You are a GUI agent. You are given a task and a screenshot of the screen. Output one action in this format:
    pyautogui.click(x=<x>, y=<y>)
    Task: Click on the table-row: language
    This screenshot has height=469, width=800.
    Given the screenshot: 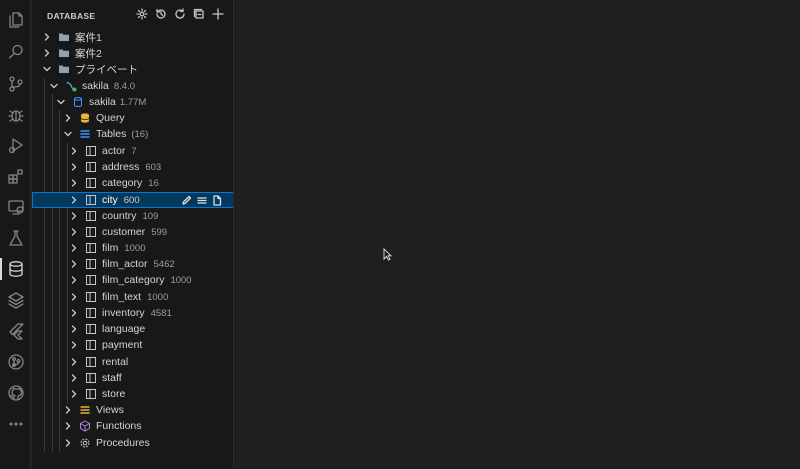 What is the action you would take?
    pyautogui.click(x=132, y=329)
    